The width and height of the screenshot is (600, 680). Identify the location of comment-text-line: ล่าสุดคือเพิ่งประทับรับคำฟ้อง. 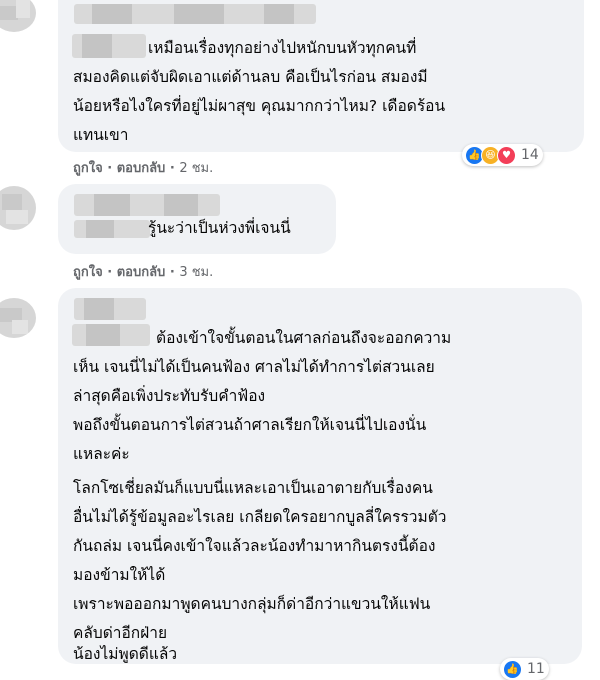
(169, 396).